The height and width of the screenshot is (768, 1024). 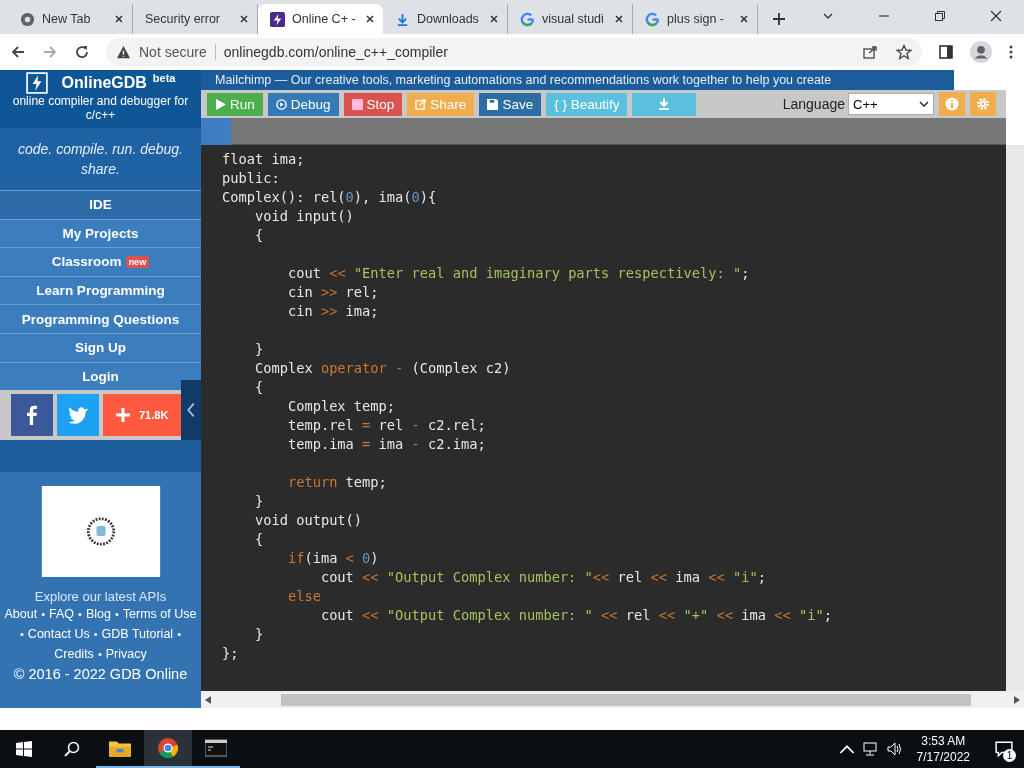 What do you see at coordinates (891, 104) in the screenshot?
I see `language-select: C++` at bounding box center [891, 104].